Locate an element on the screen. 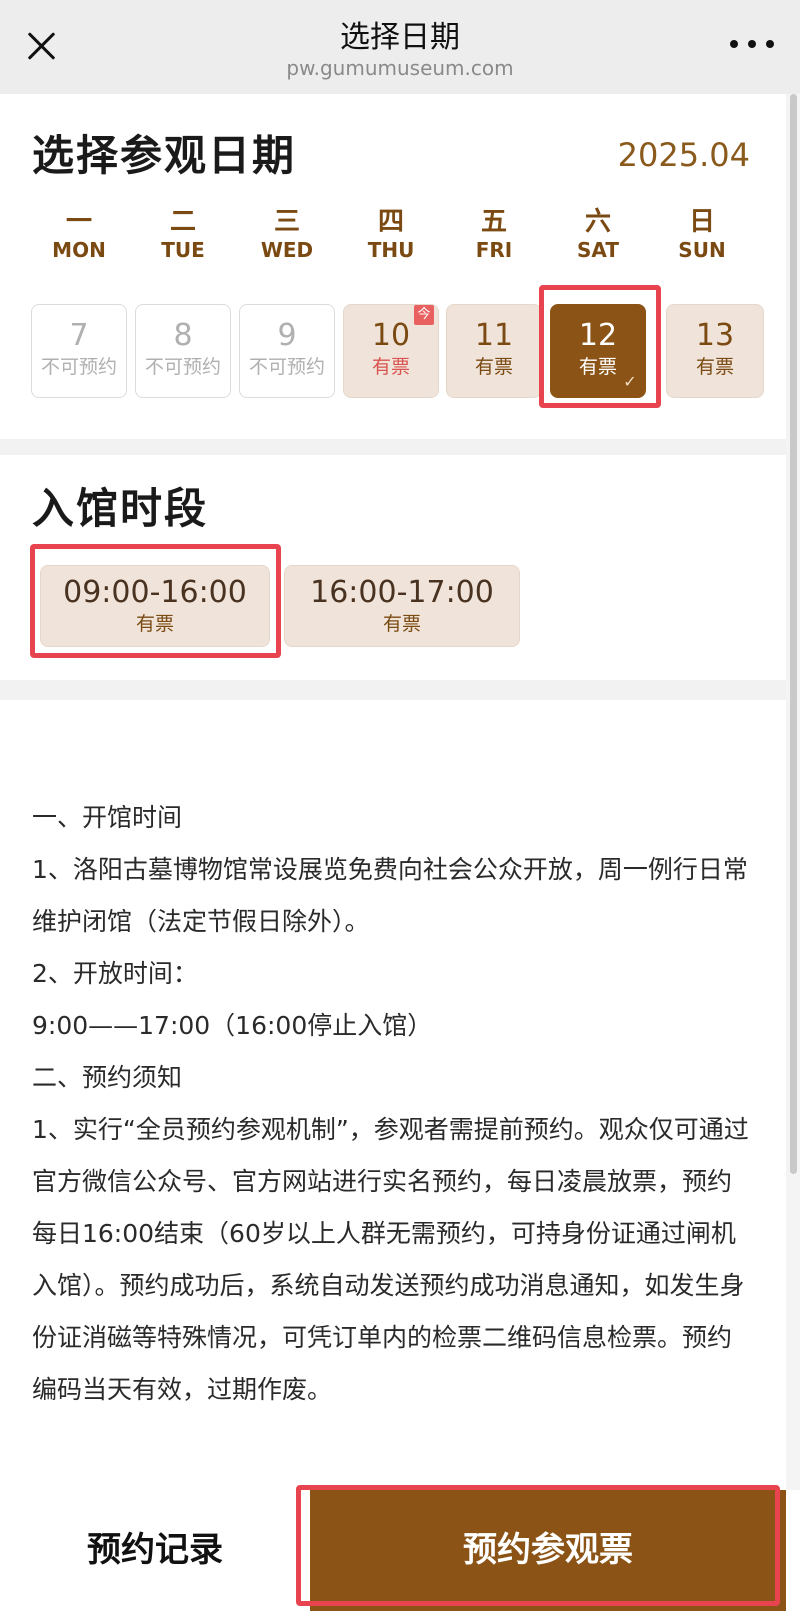  weekday-sat: 六 SAT is located at coordinates (598, 234).